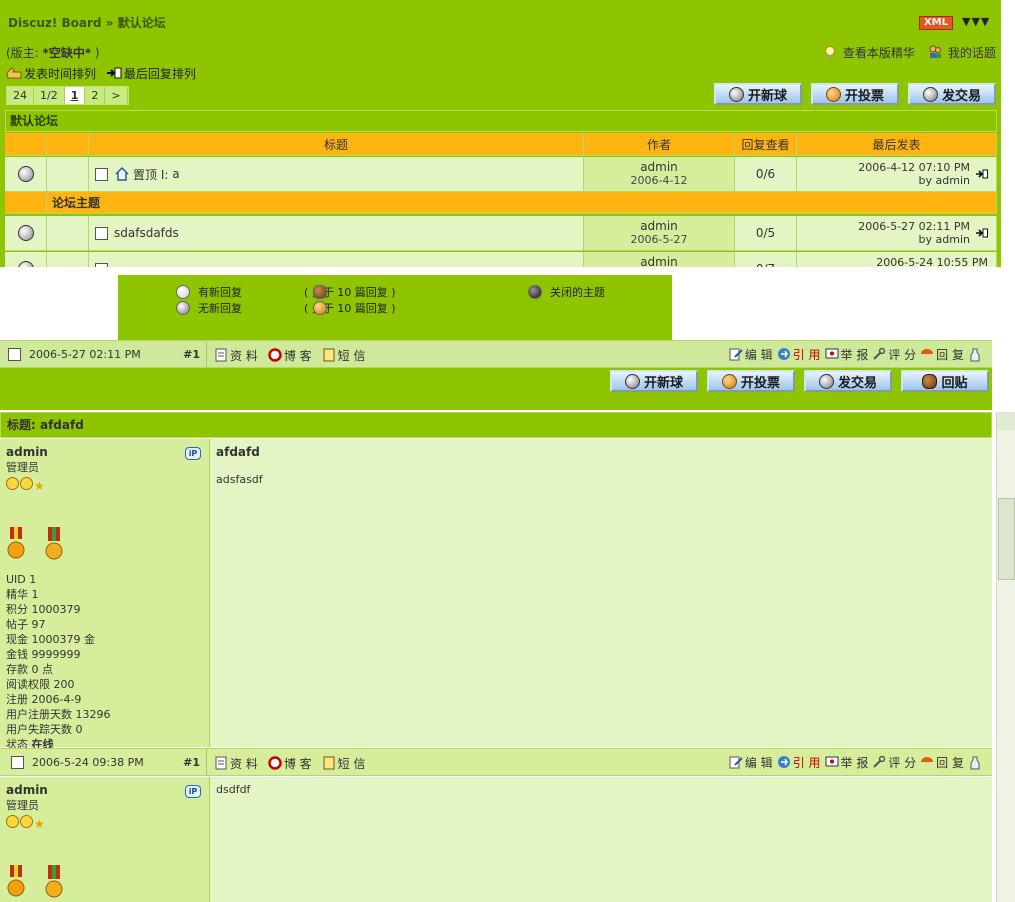 The image size is (1015, 902). Describe the element at coordinates (1006, 539) in the screenshot. I see `scroll-thumb` at that location.